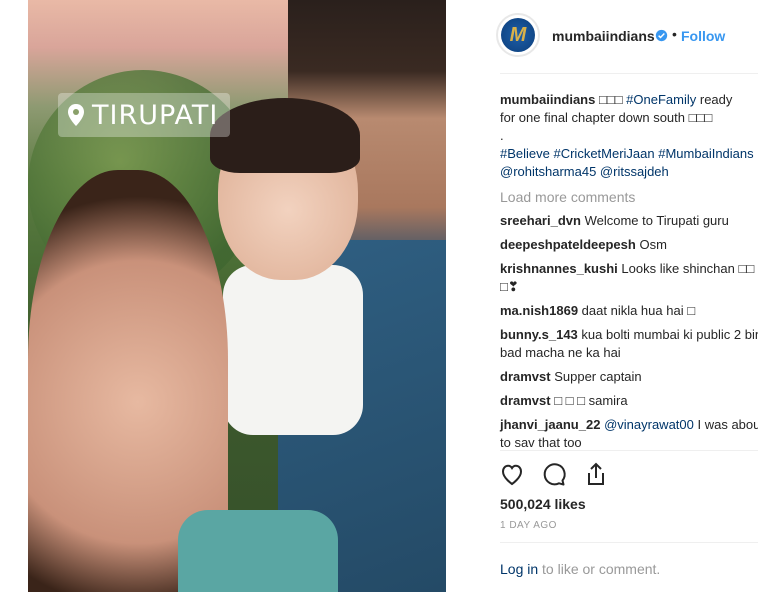  I want to click on caption-text: ready, so click(714, 99).